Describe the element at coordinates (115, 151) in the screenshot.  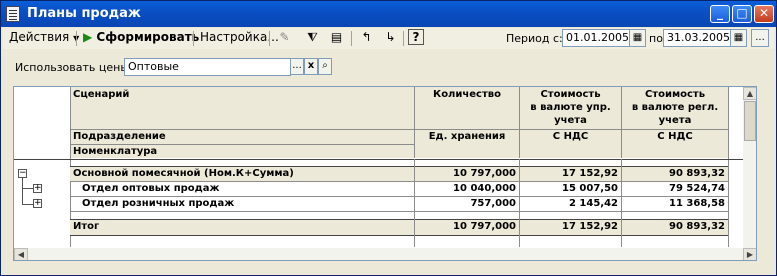
I see `header-nomenclature: Номенклатура` at that location.